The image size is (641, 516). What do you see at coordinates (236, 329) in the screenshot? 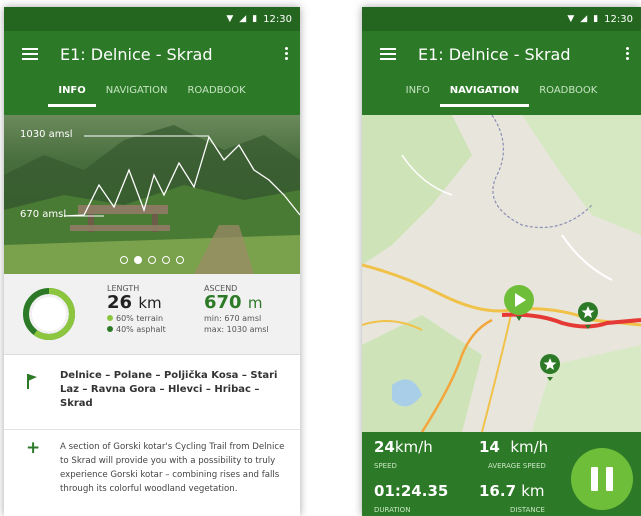
I see `ascend-max: max: 1030 amsl` at bounding box center [236, 329].